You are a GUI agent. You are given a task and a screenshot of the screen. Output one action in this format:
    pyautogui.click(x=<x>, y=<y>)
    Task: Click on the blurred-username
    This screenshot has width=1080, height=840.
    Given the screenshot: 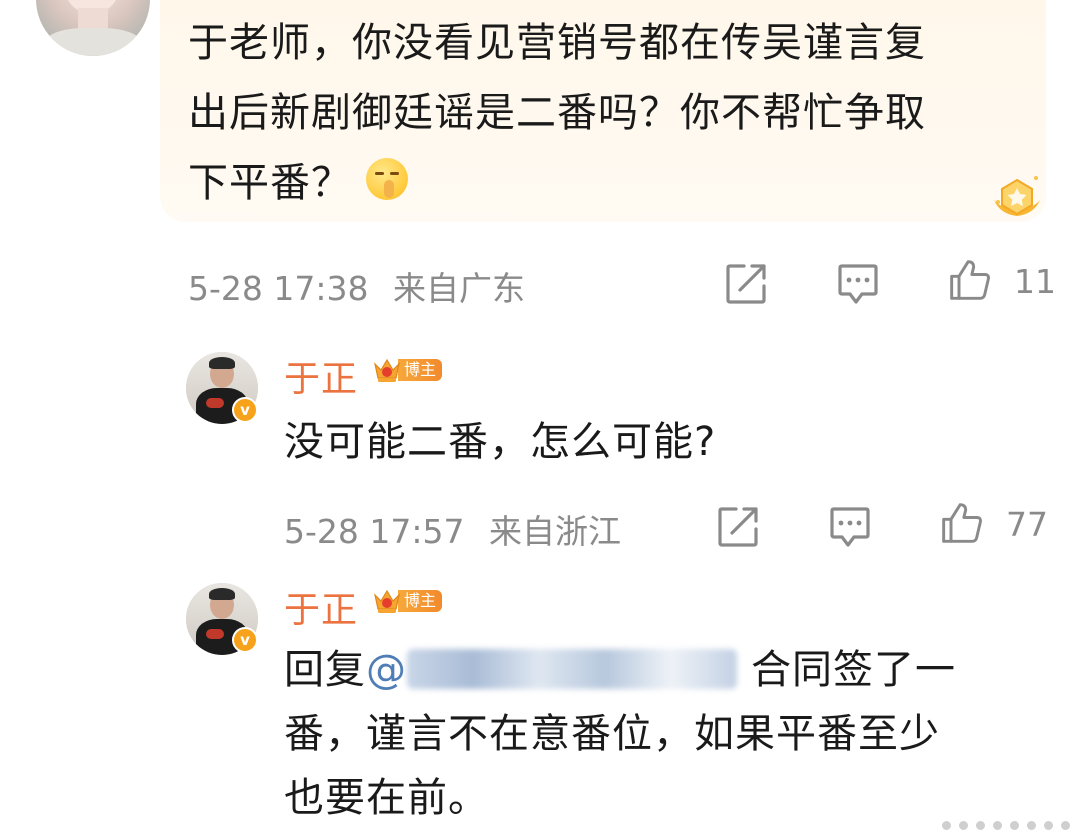 What is the action you would take?
    pyautogui.click(x=572, y=669)
    